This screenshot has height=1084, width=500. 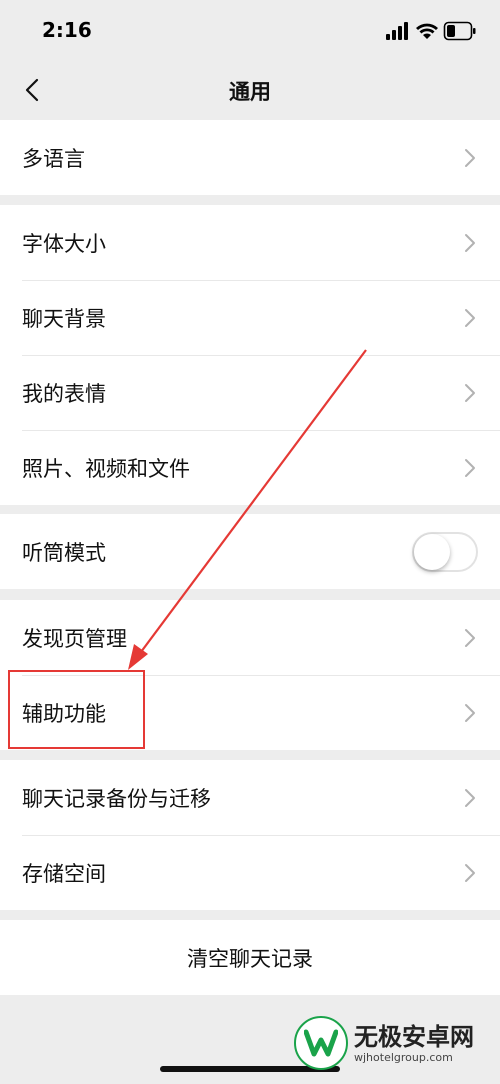 What do you see at coordinates (397, 31) in the screenshot?
I see `signal-icon` at bounding box center [397, 31].